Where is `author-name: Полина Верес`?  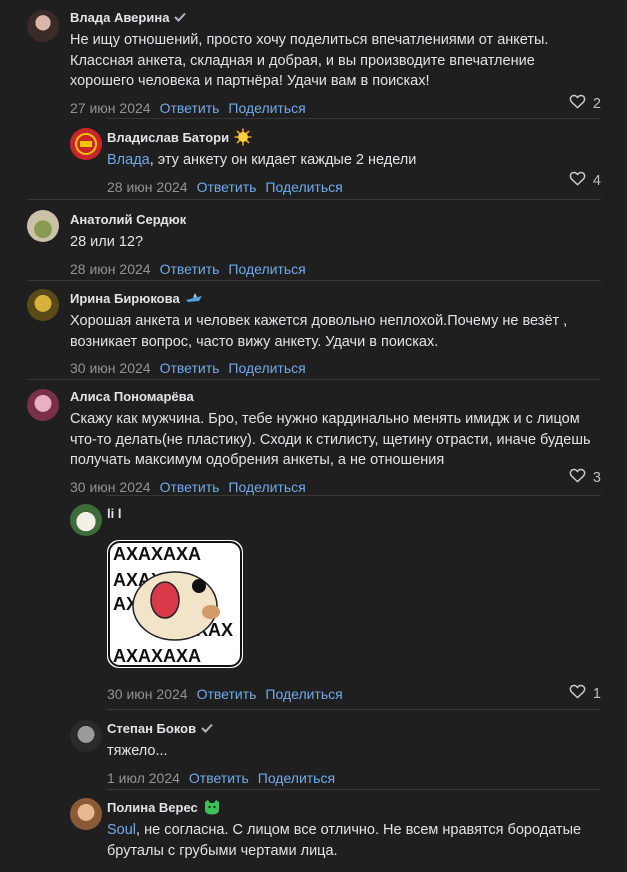
author-name: Полина Верес is located at coordinates (152, 807).